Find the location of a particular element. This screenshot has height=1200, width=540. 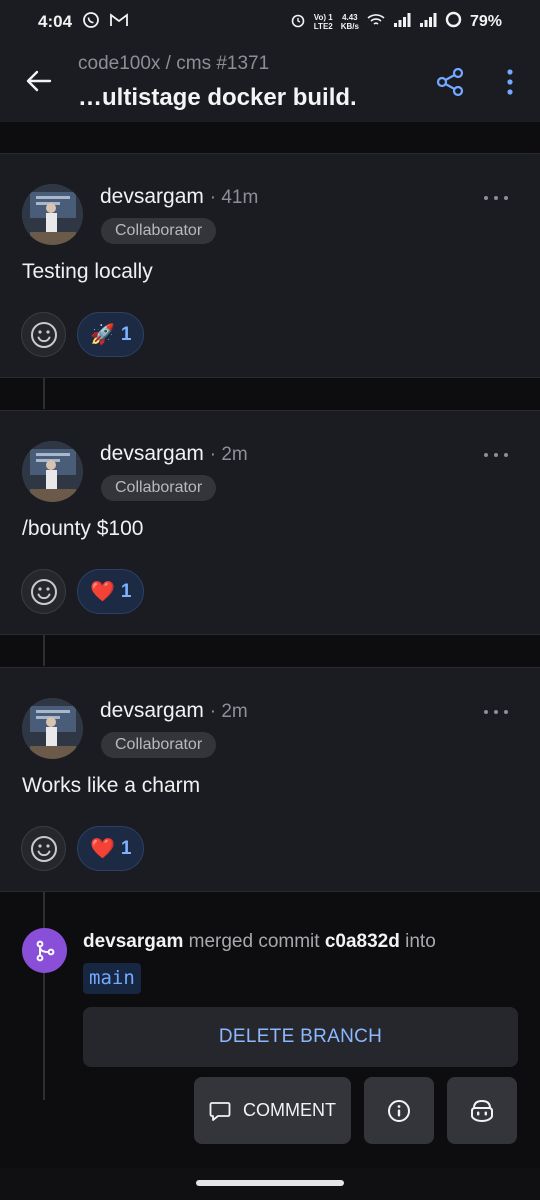

wifi-icon is located at coordinates (376, 22).